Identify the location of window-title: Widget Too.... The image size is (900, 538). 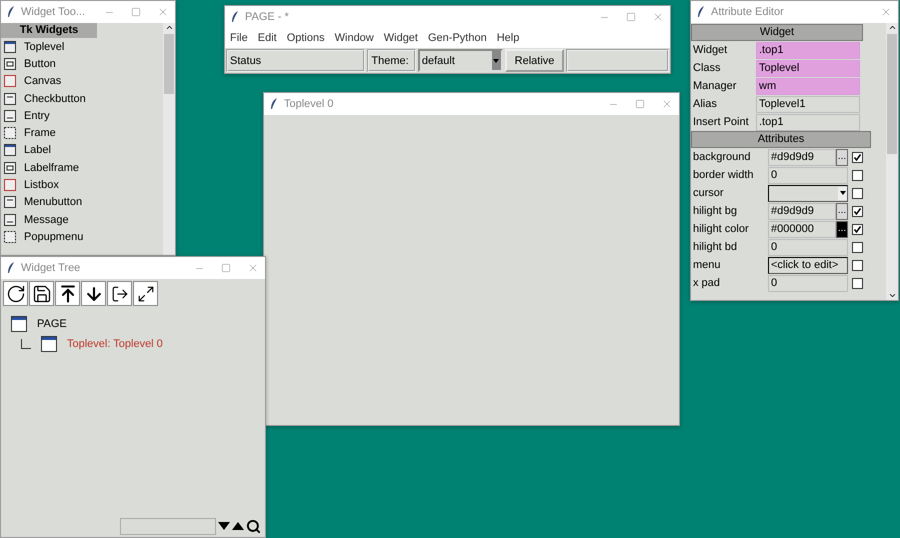
(53, 12).